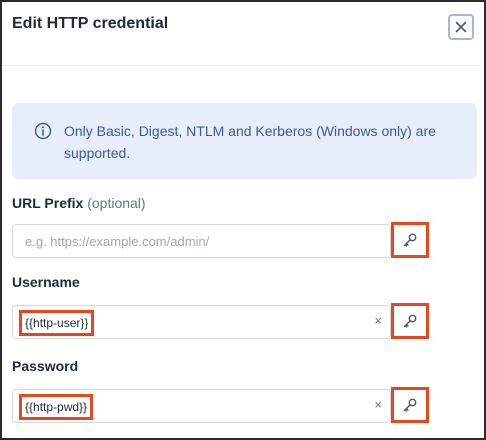 Image resolution: width=486 pixels, height=440 pixels. What do you see at coordinates (43, 131) in the screenshot?
I see `info-circle-icon` at bounding box center [43, 131].